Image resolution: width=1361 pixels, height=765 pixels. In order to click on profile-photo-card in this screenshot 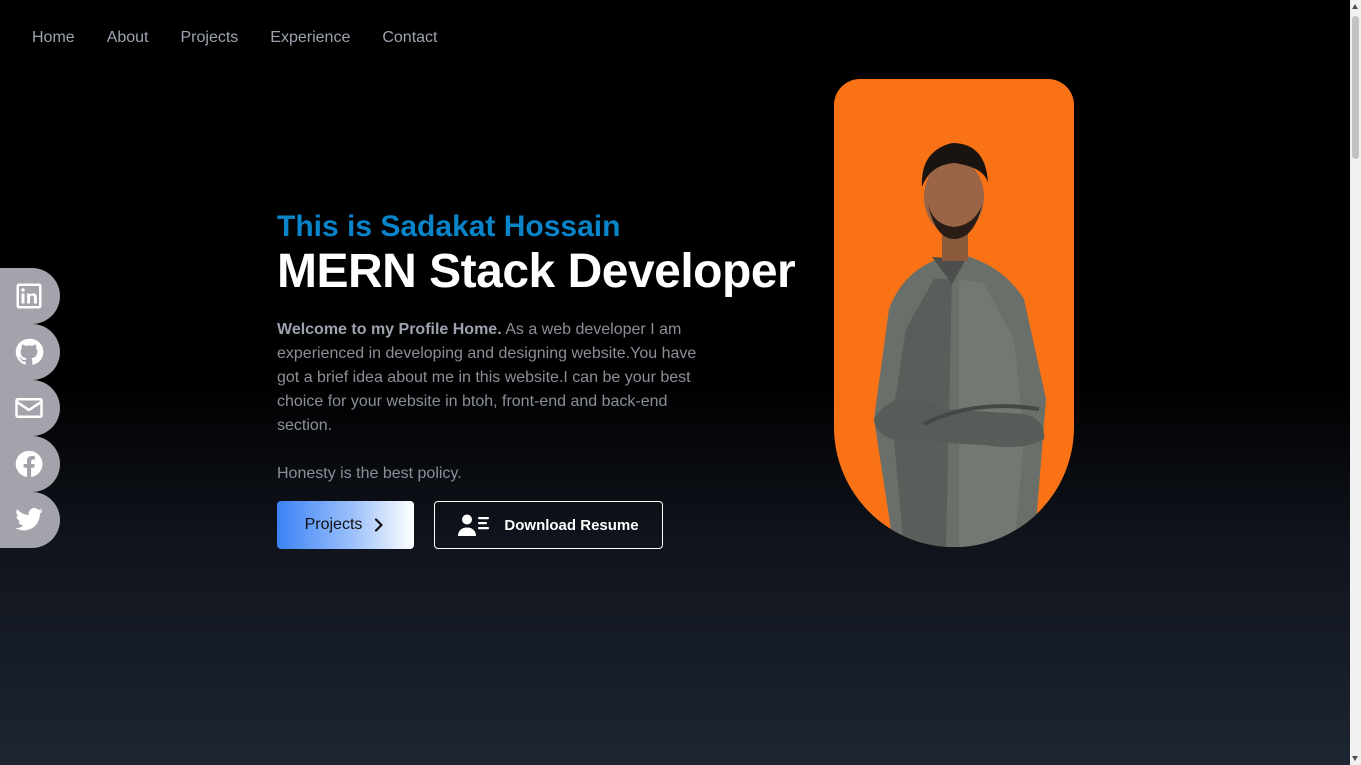, I will do `click(954, 313)`.